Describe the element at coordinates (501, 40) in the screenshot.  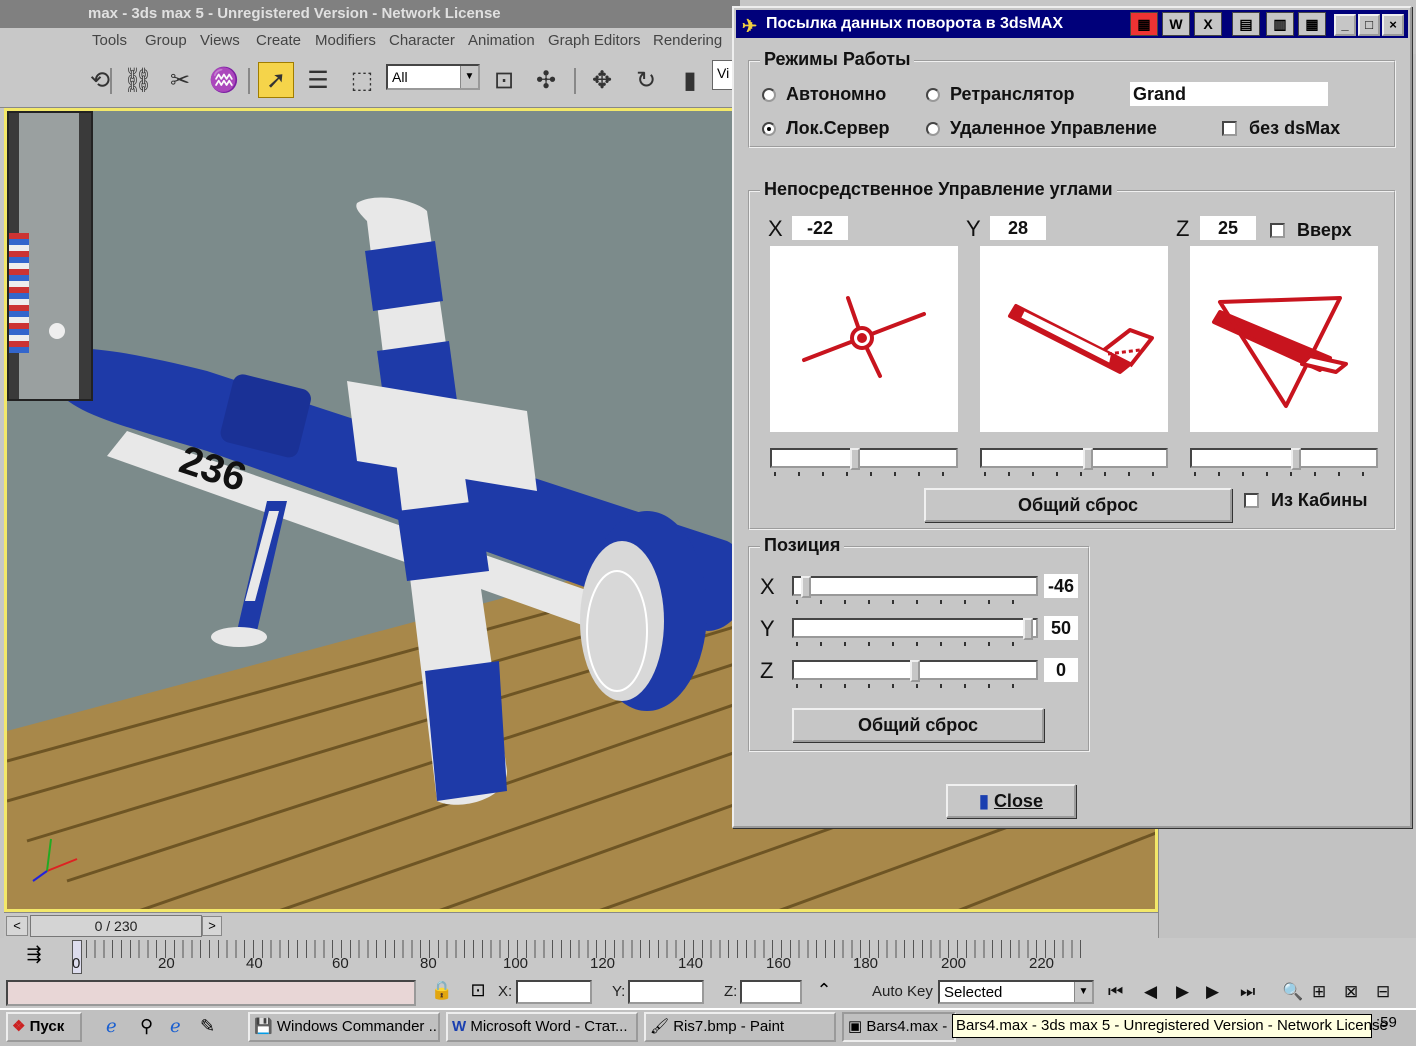
I see `menu-animation: Animation` at that location.